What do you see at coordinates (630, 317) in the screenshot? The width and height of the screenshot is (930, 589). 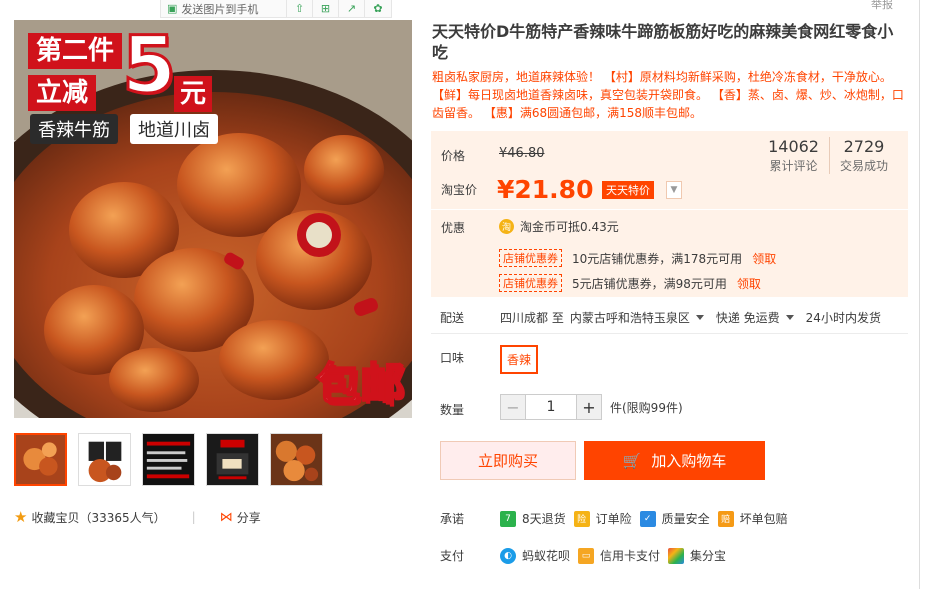 I see `delivery-destination: 内蒙古呼和浩特玉泉区` at bounding box center [630, 317].